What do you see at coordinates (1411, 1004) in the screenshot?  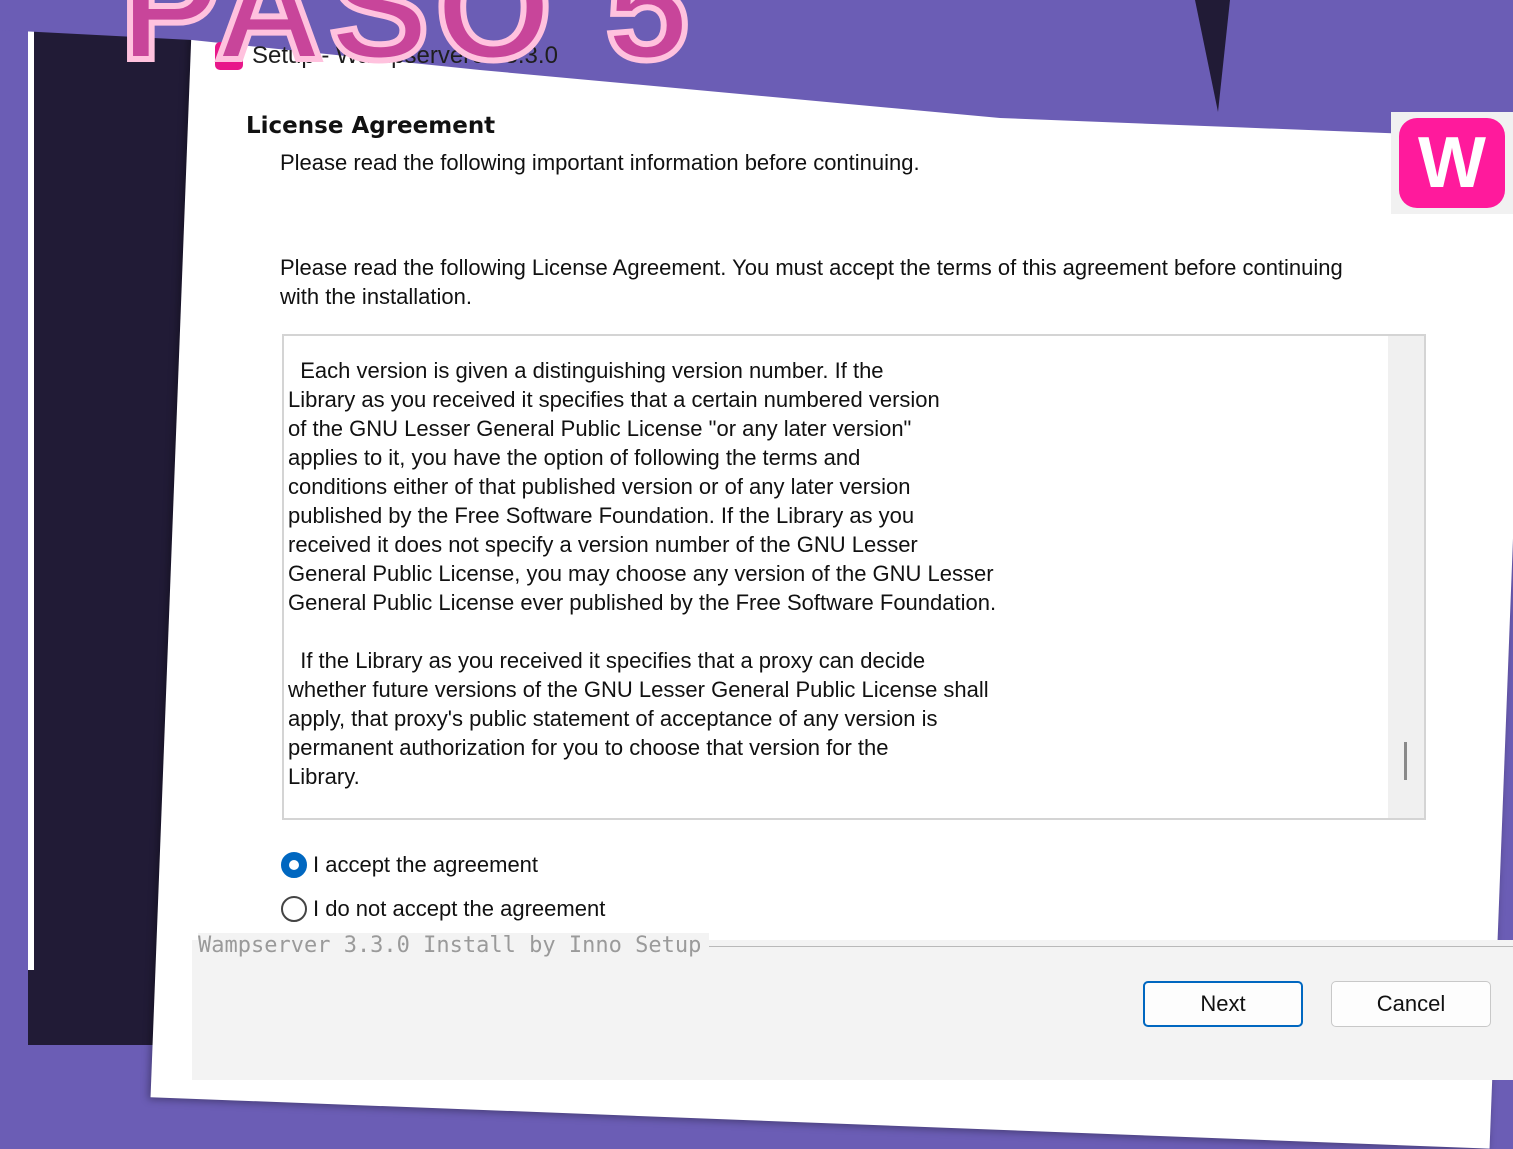 I see `cancel-button: Cancel` at bounding box center [1411, 1004].